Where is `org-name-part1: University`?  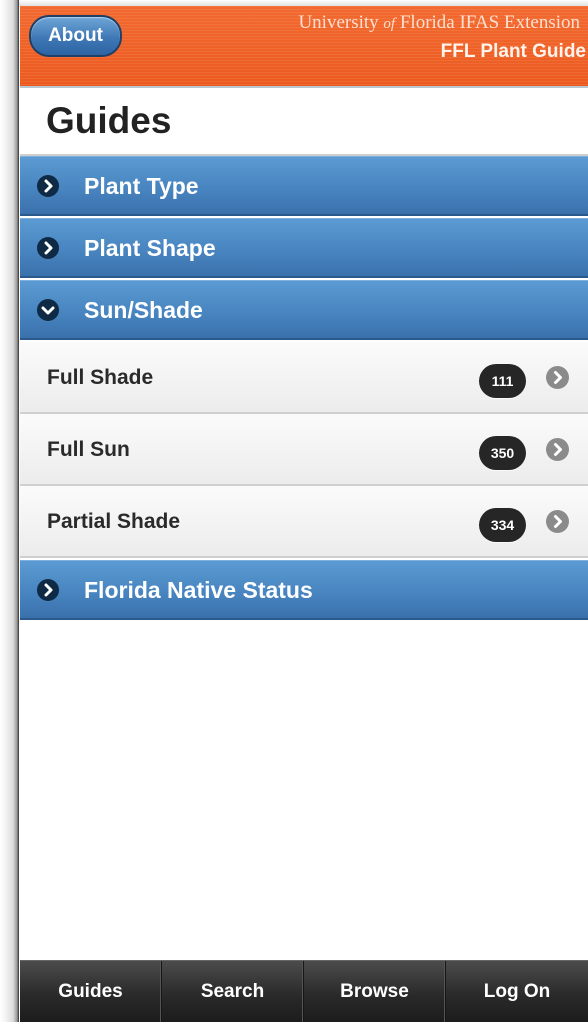
org-name-part1: University is located at coordinates (338, 22).